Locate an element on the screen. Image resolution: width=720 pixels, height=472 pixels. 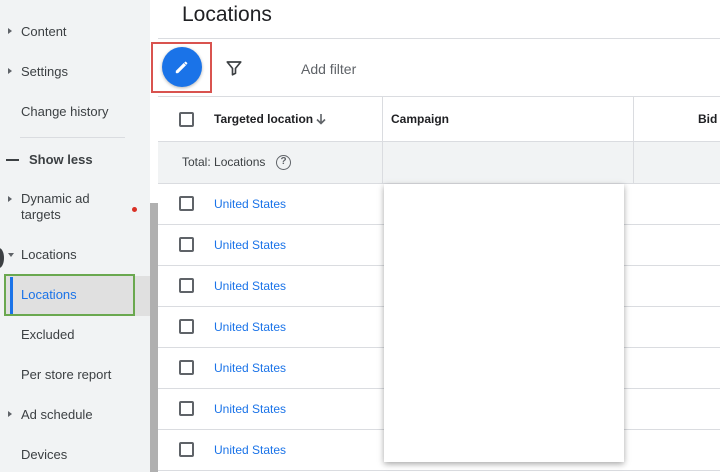
page-title: Locations is located at coordinates (227, 14).